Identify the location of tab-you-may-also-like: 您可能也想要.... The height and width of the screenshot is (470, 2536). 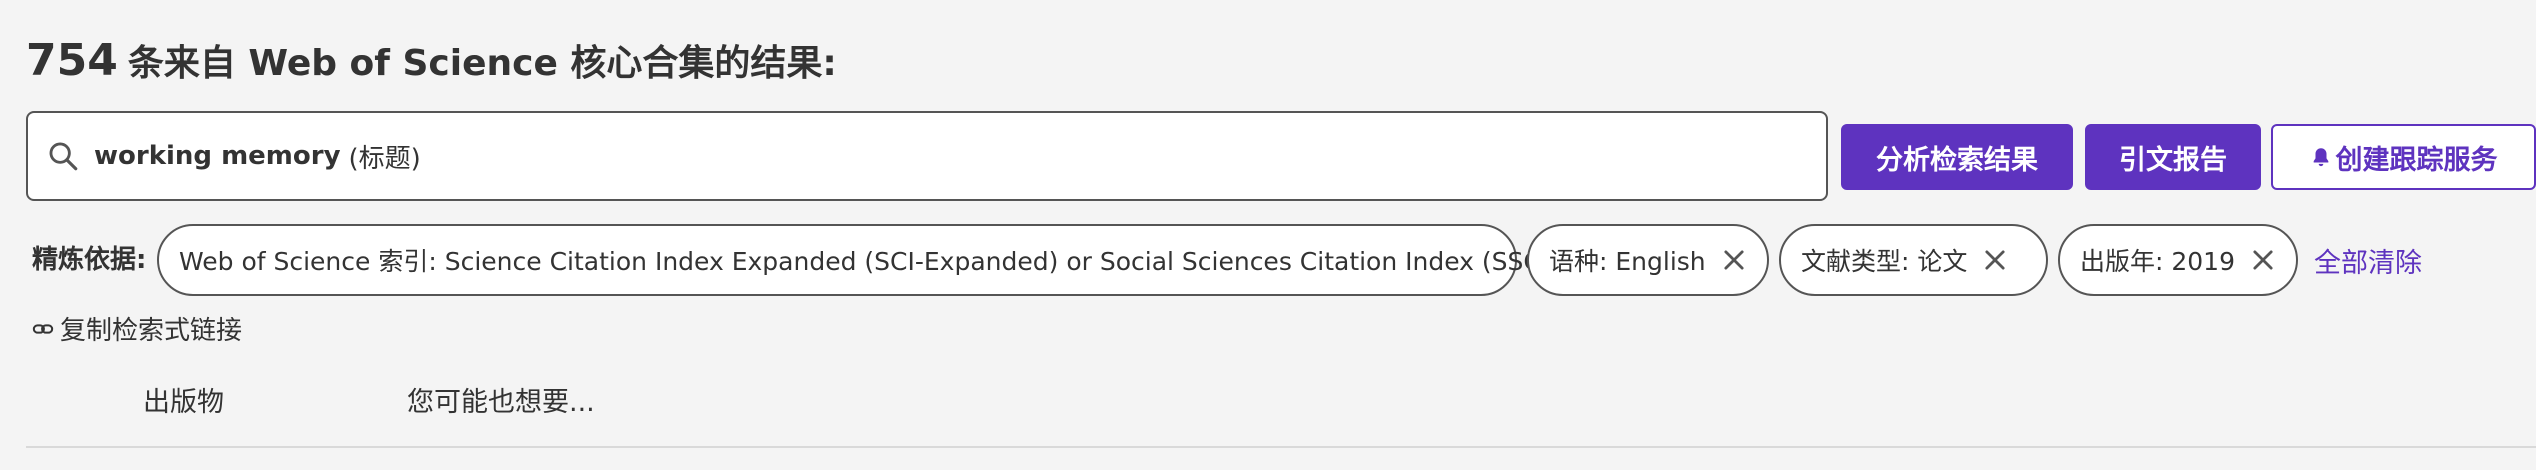
(501, 399).